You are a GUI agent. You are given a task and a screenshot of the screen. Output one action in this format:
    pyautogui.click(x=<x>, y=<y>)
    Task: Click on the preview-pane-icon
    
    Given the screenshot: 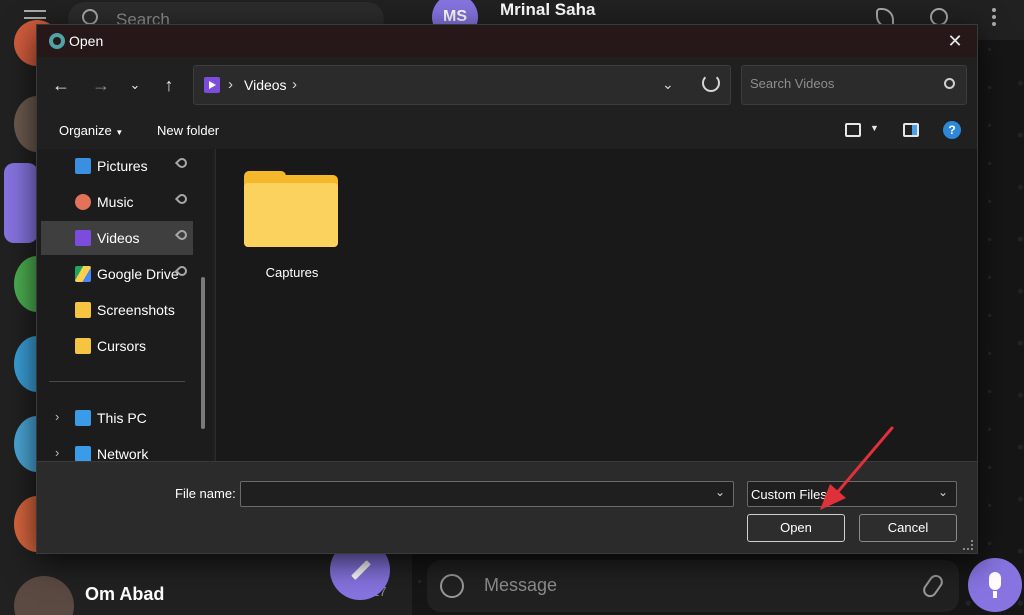 What is the action you would take?
    pyautogui.click(x=911, y=130)
    